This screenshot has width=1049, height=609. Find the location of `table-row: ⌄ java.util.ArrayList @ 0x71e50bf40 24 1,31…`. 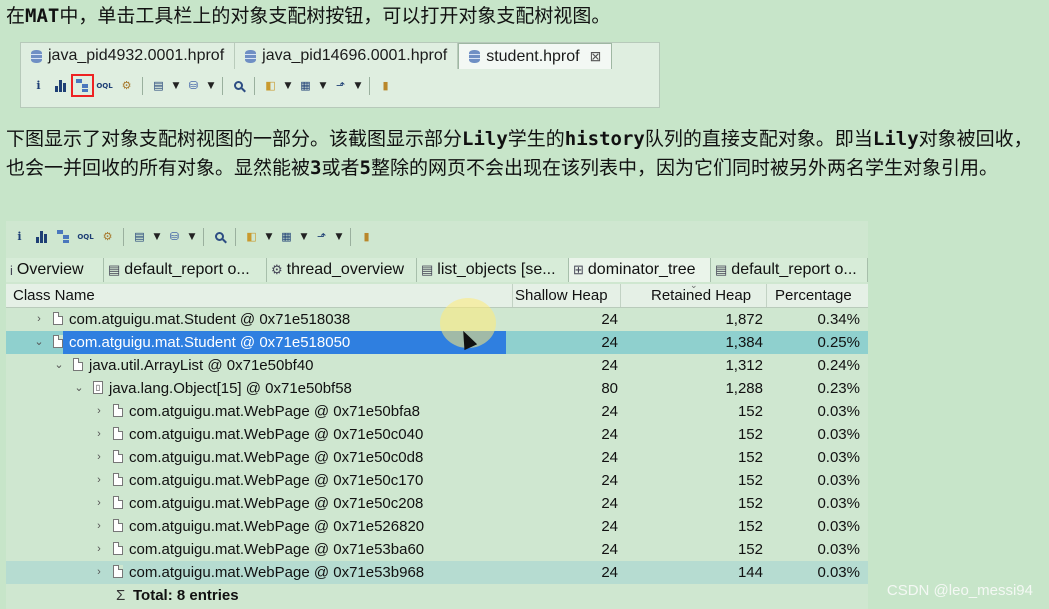

table-row: ⌄ java.util.ArrayList @ 0x71e50bf40 24 1,31… is located at coordinates (437, 365).